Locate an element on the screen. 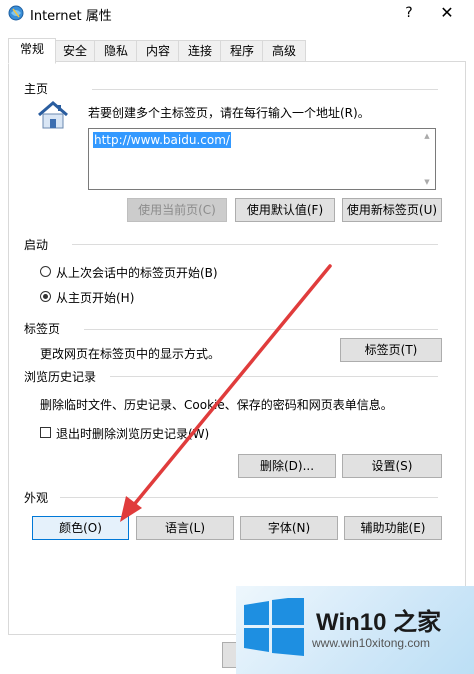  tab-general: 常规 is located at coordinates (32, 51).